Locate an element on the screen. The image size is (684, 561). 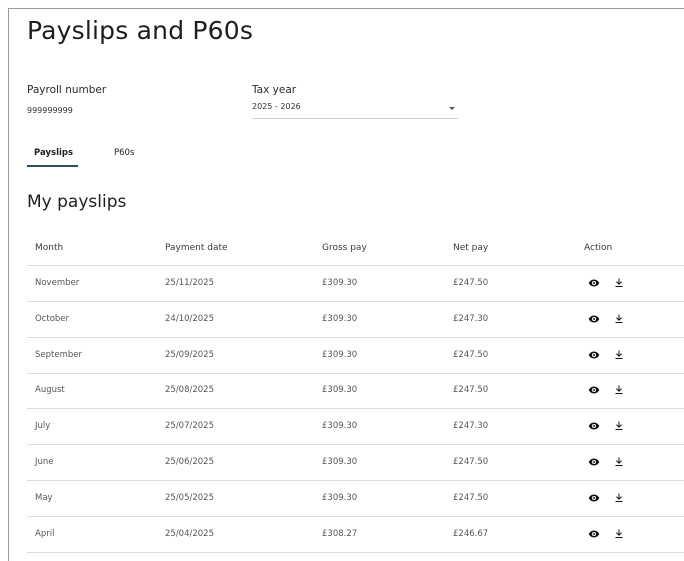
active-tab-indicator is located at coordinates (52, 166).